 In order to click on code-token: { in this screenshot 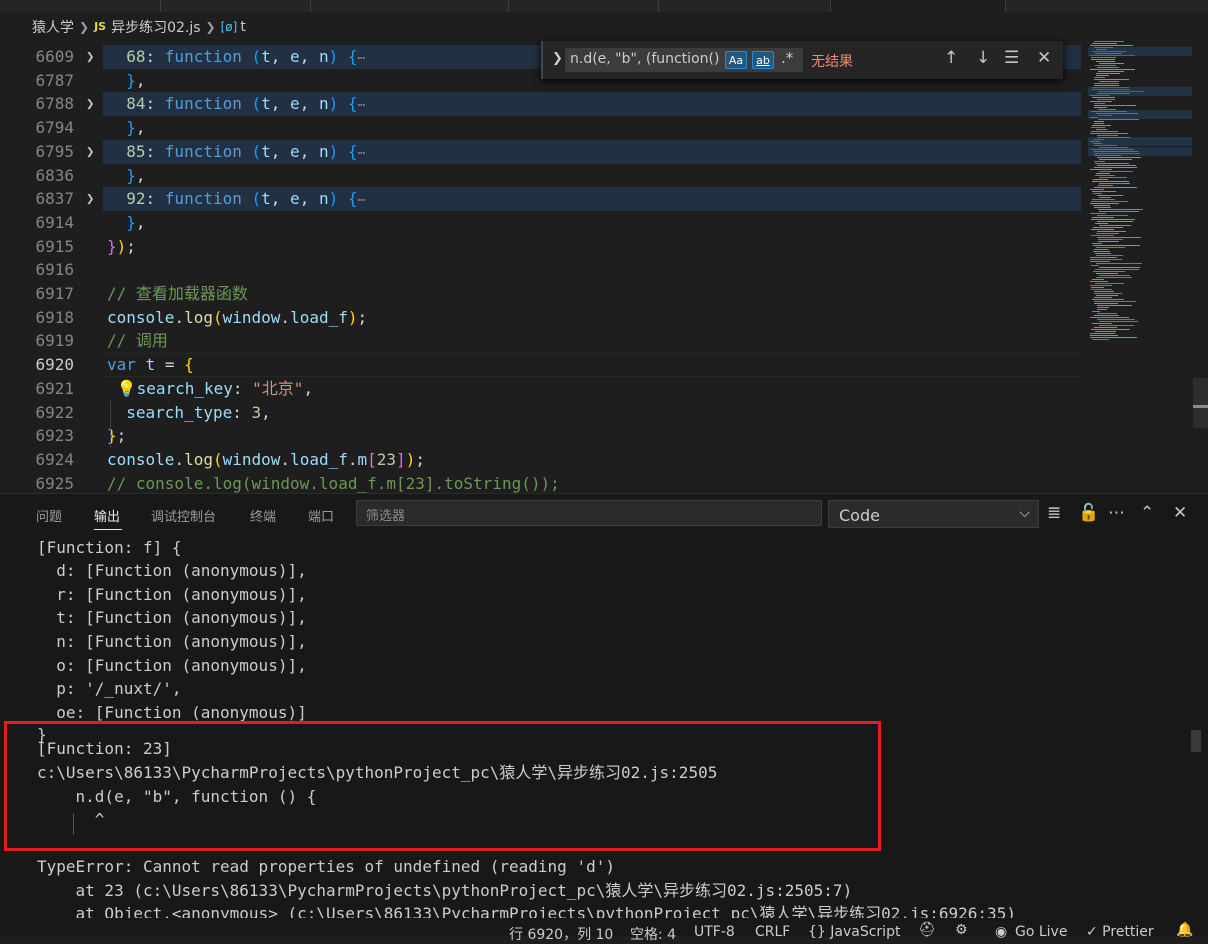, I will do `click(352, 104)`.